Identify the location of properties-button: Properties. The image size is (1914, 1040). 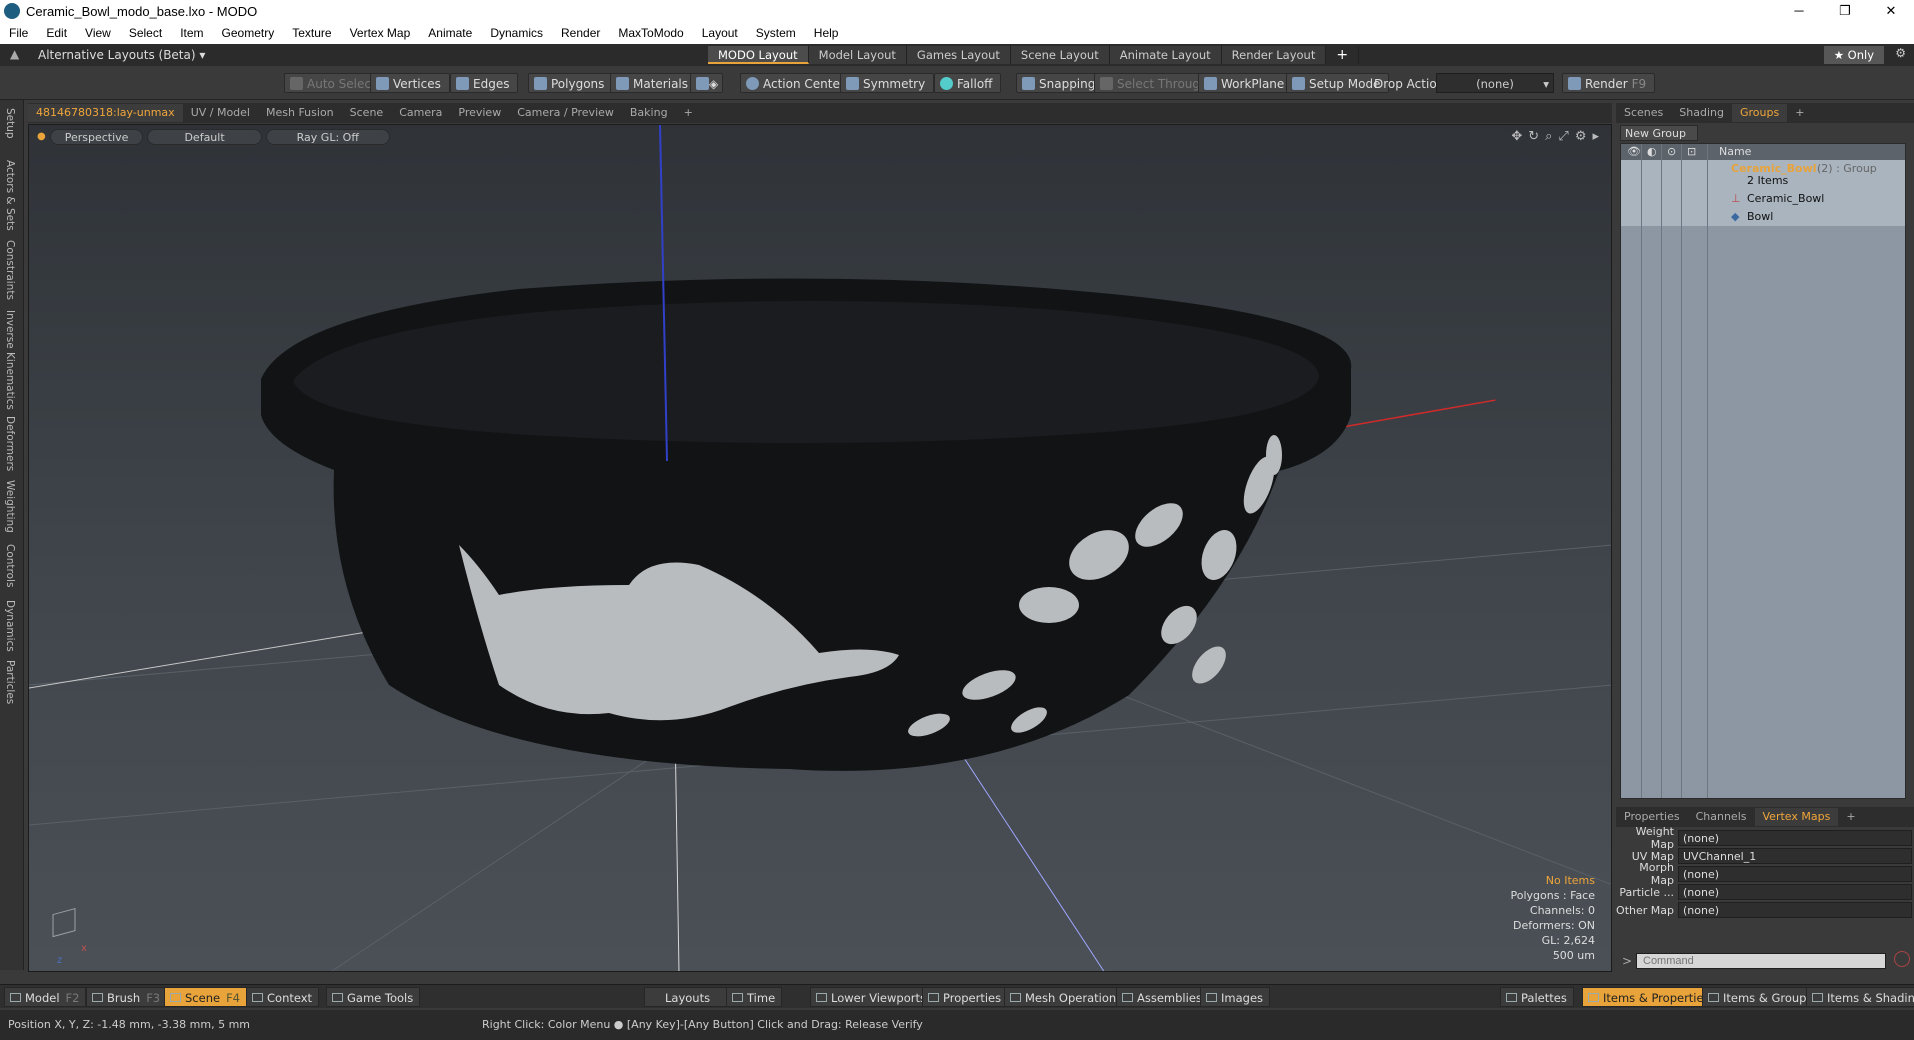
(965, 997).